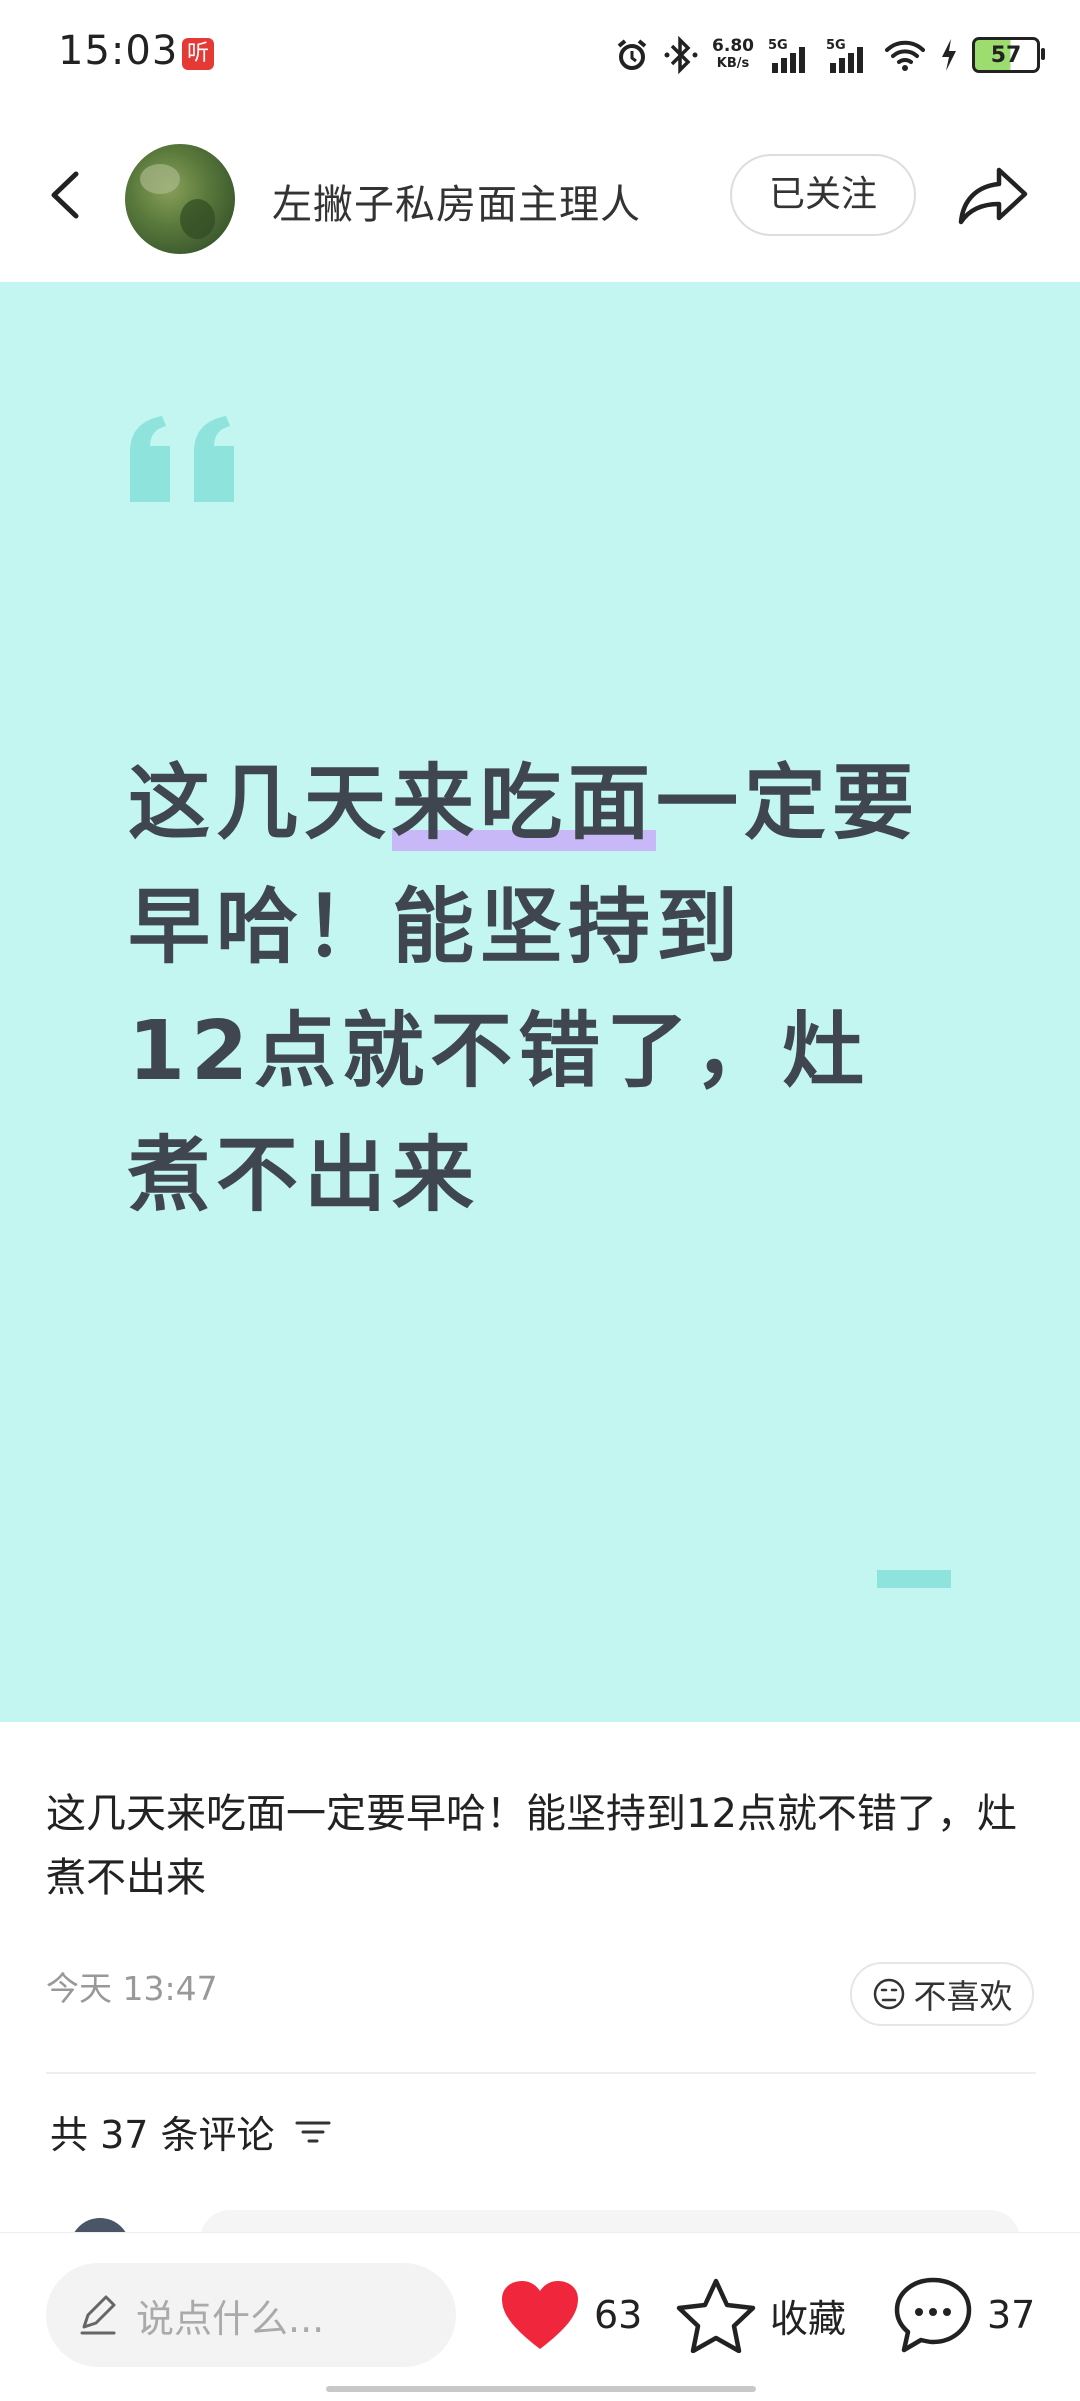  Describe the element at coordinates (313, 2132) in the screenshot. I see `sort-icon` at that location.